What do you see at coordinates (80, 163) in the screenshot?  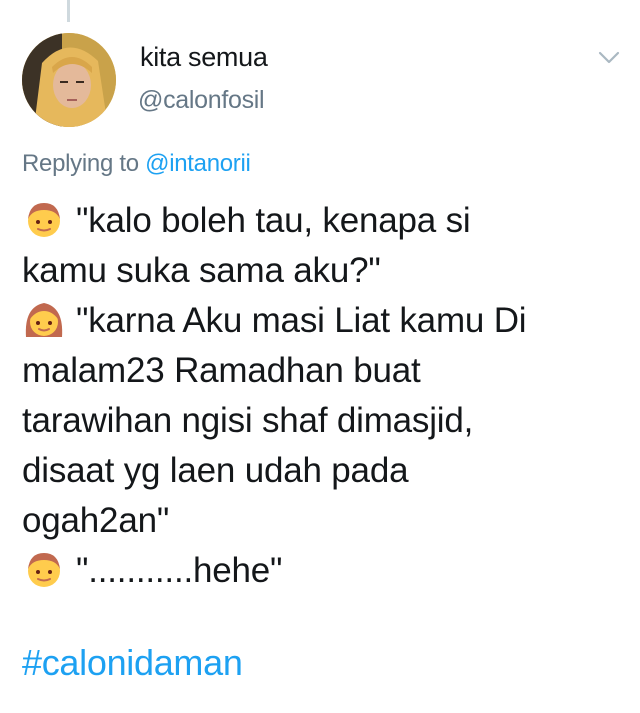 I see `reply-context-prefix: Replying to` at bounding box center [80, 163].